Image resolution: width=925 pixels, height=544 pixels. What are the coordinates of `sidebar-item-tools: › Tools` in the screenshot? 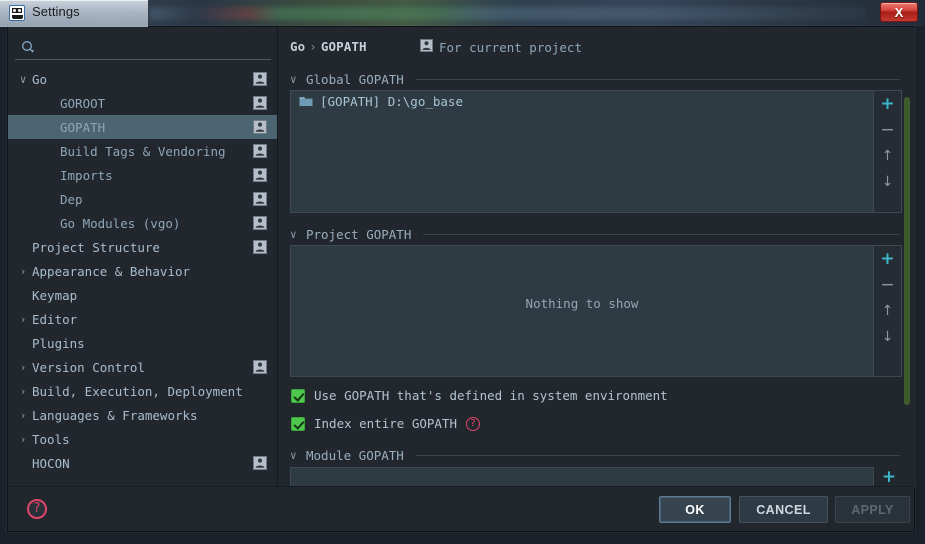 It's located at (142, 439).